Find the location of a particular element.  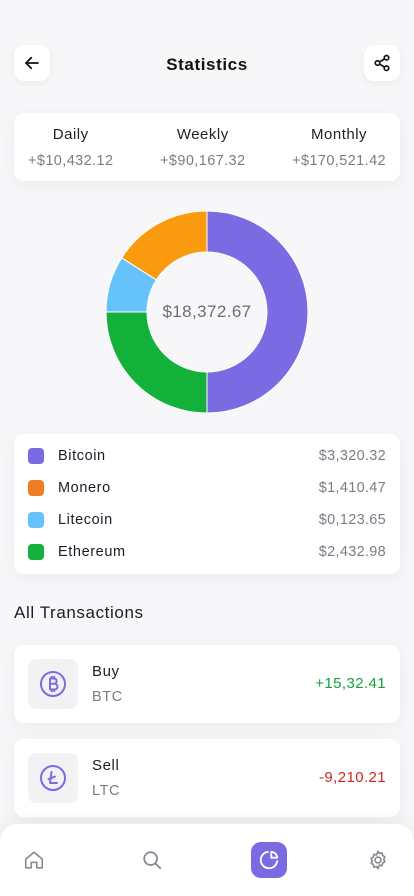

section-title: All Transactions is located at coordinates (79, 612).